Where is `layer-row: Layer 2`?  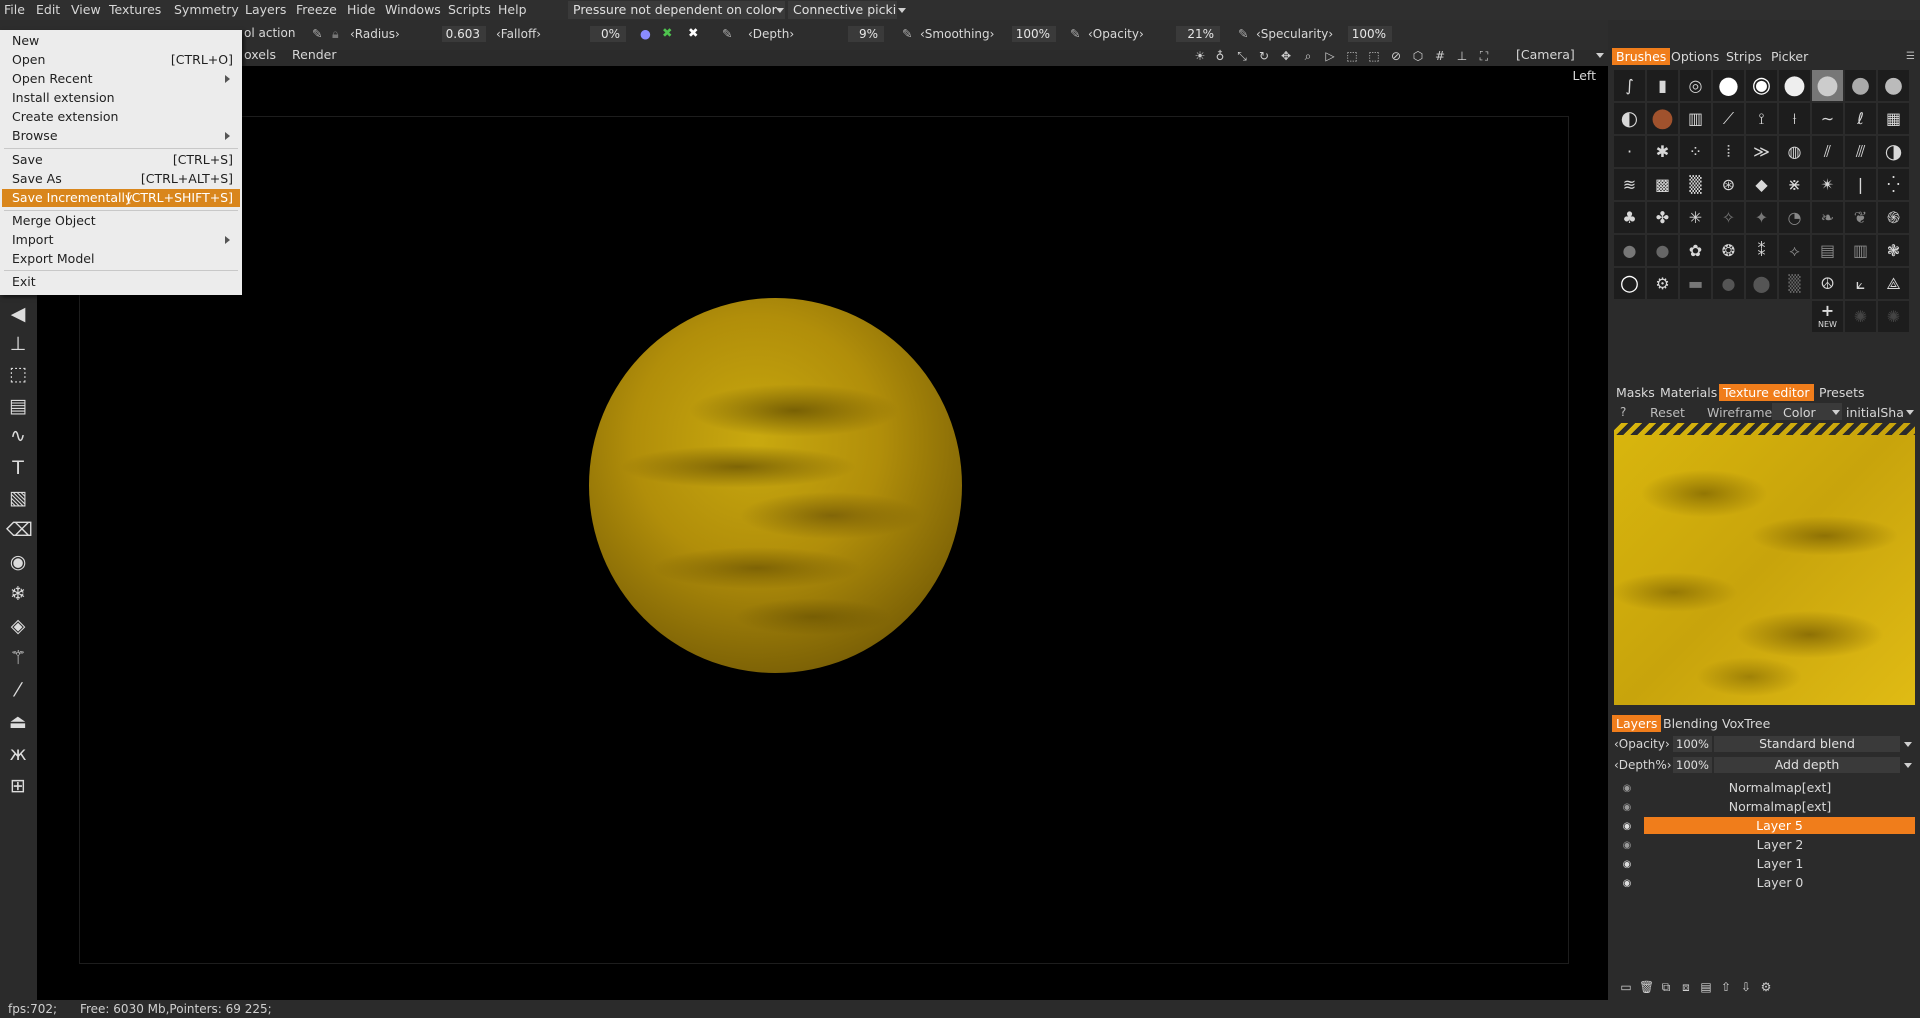 layer-row: Layer 2 is located at coordinates (1780, 844).